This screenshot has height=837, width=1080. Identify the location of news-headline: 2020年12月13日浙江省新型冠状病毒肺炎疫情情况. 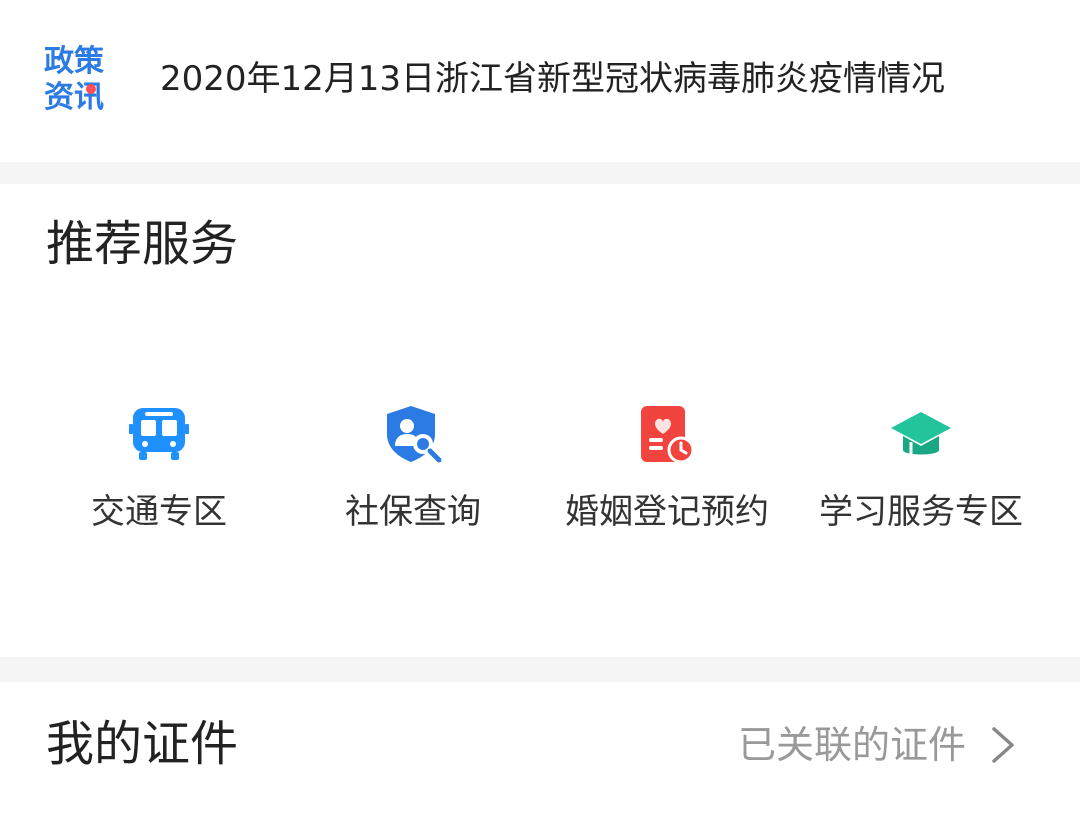
(552, 79).